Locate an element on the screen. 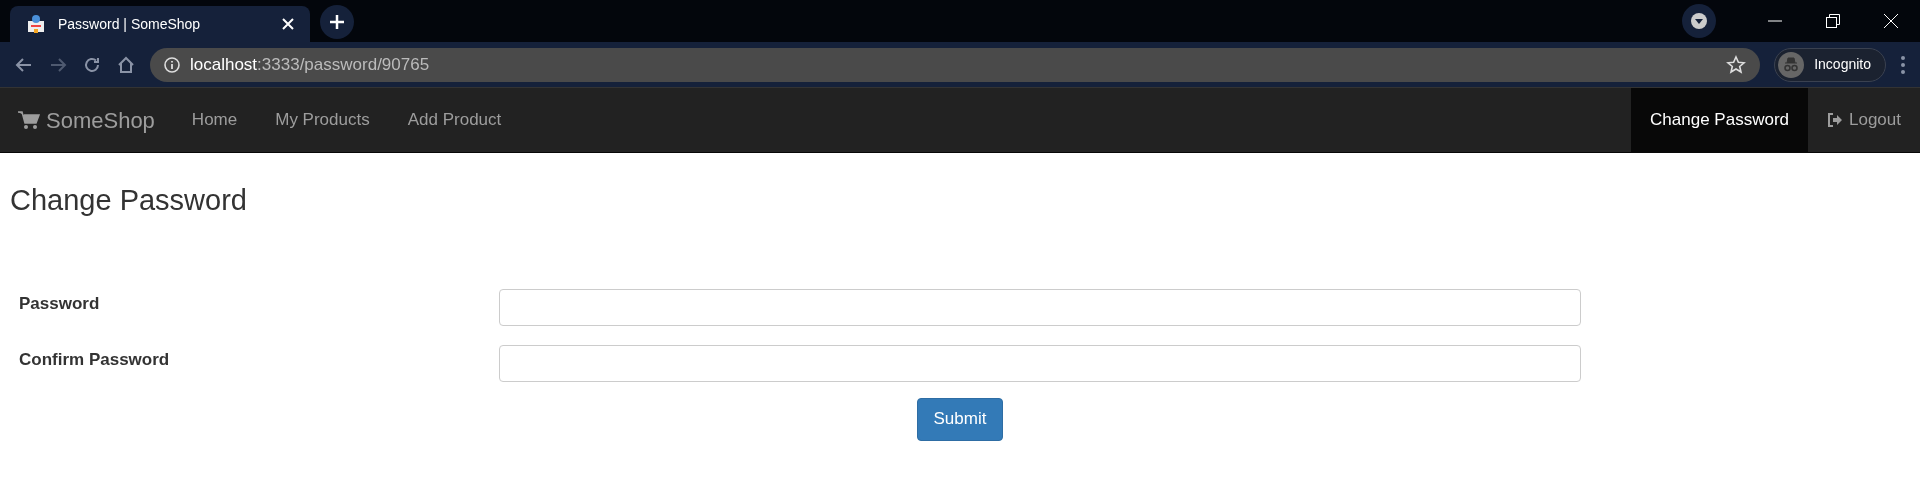 The width and height of the screenshot is (1920, 492). profile-button: Incognito is located at coordinates (1830, 64).